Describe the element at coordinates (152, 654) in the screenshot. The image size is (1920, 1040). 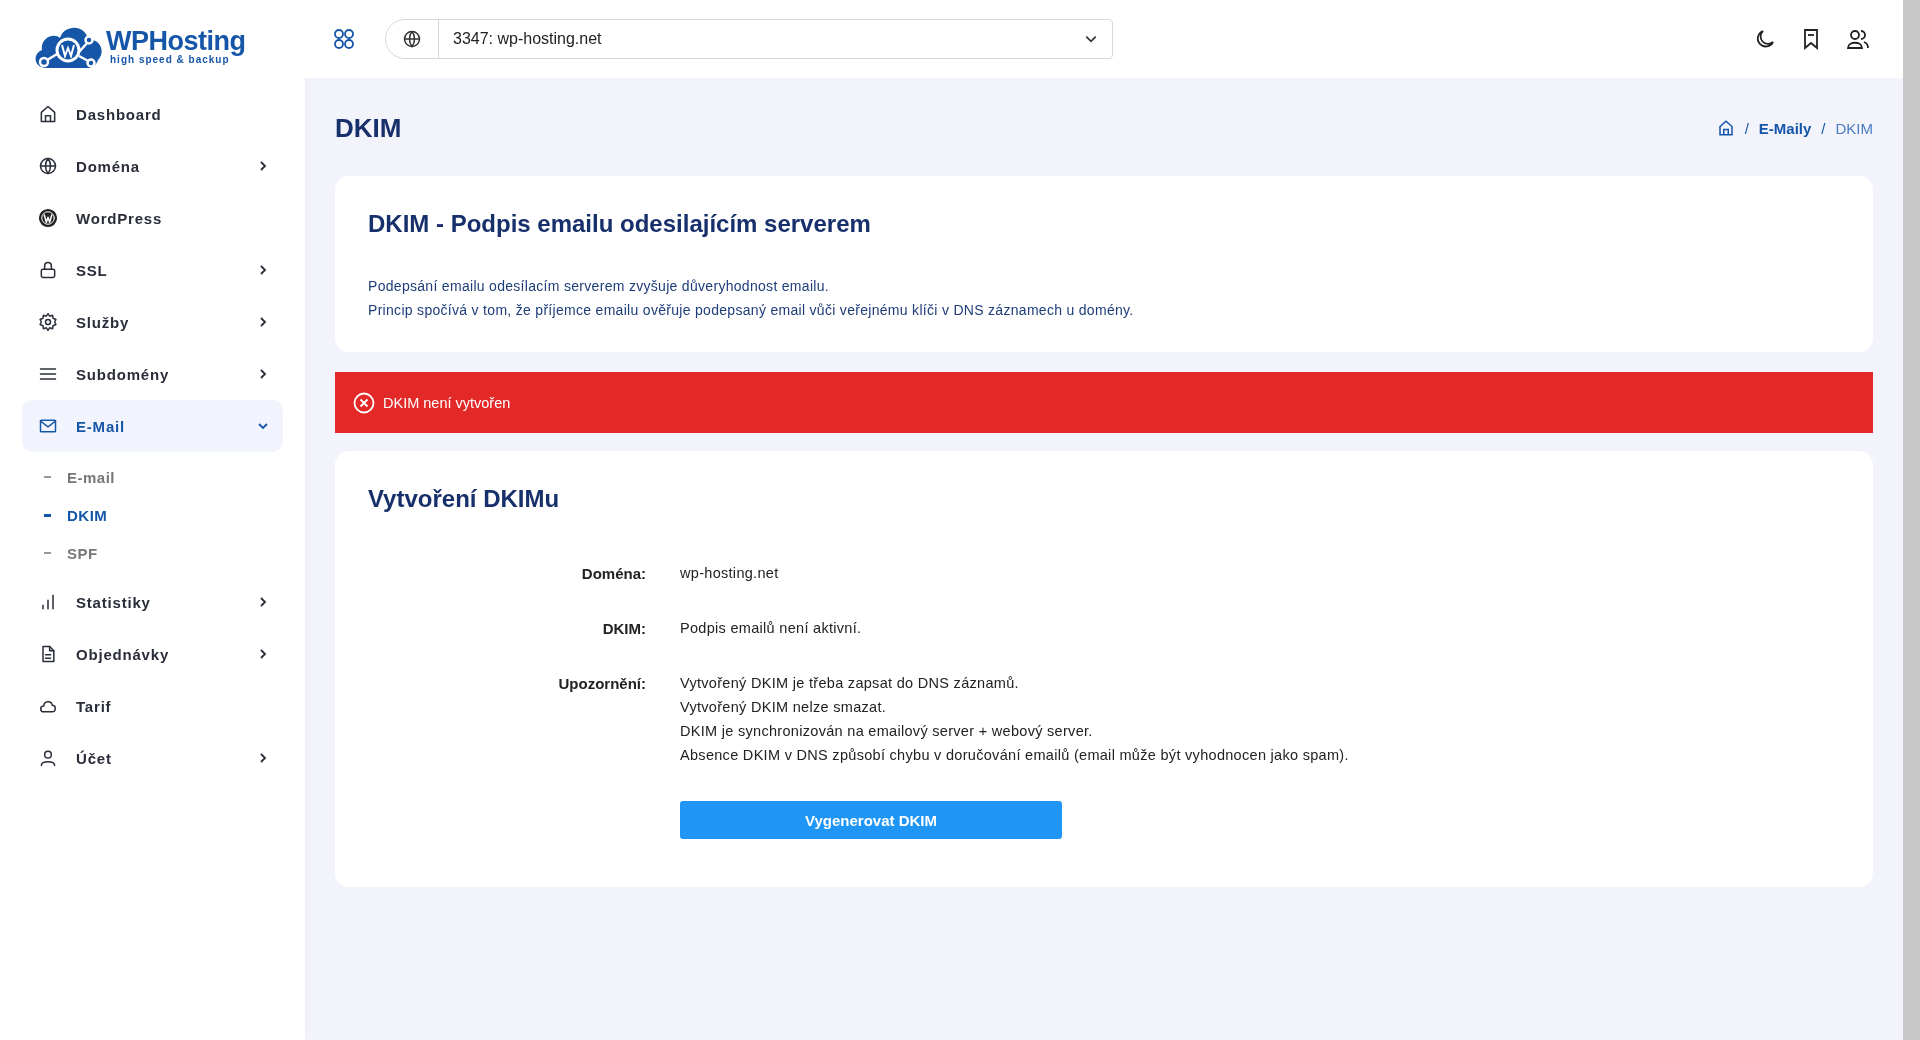
I see `sidebar-item: Objednávky` at that location.